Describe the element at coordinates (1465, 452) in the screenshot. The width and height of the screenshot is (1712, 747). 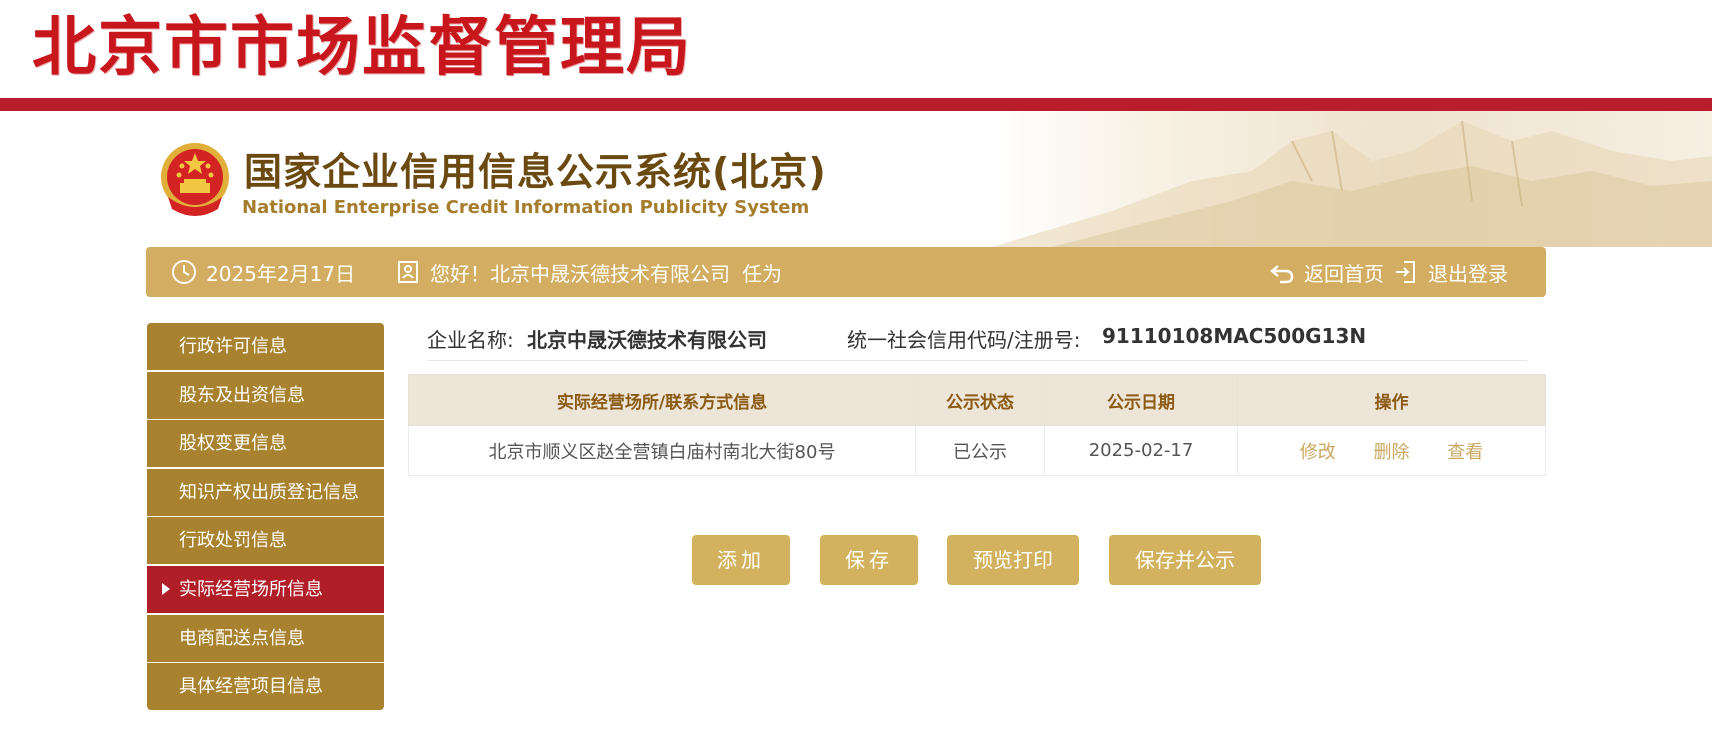
I see `view-link: 查看` at that location.